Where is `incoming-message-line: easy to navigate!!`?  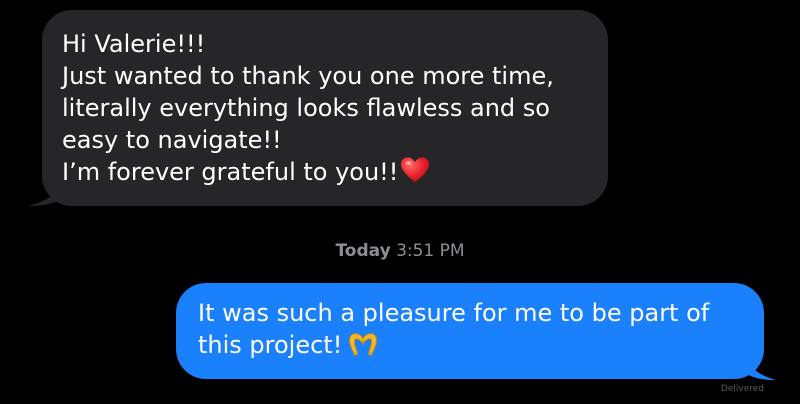
incoming-message-line: easy to navigate!! is located at coordinates (172, 140).